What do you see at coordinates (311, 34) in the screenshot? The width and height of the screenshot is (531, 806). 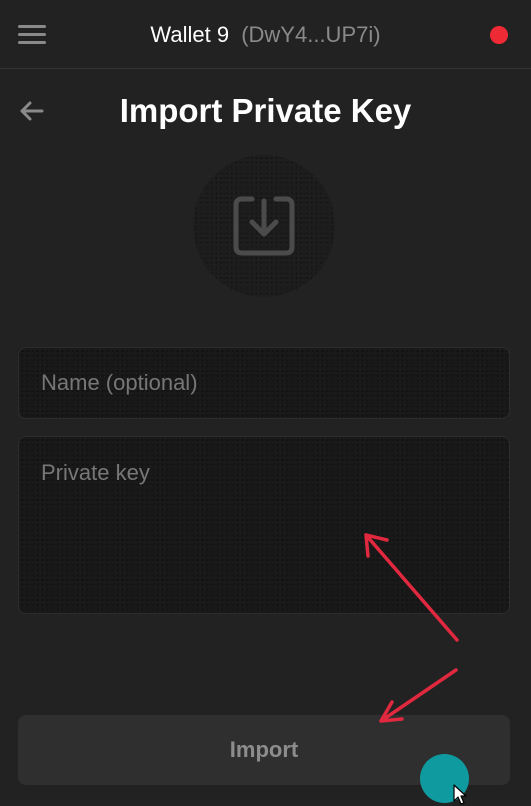 I see `wallet-address: (DwY4...UP7i)` at bounding box center [311, 34].